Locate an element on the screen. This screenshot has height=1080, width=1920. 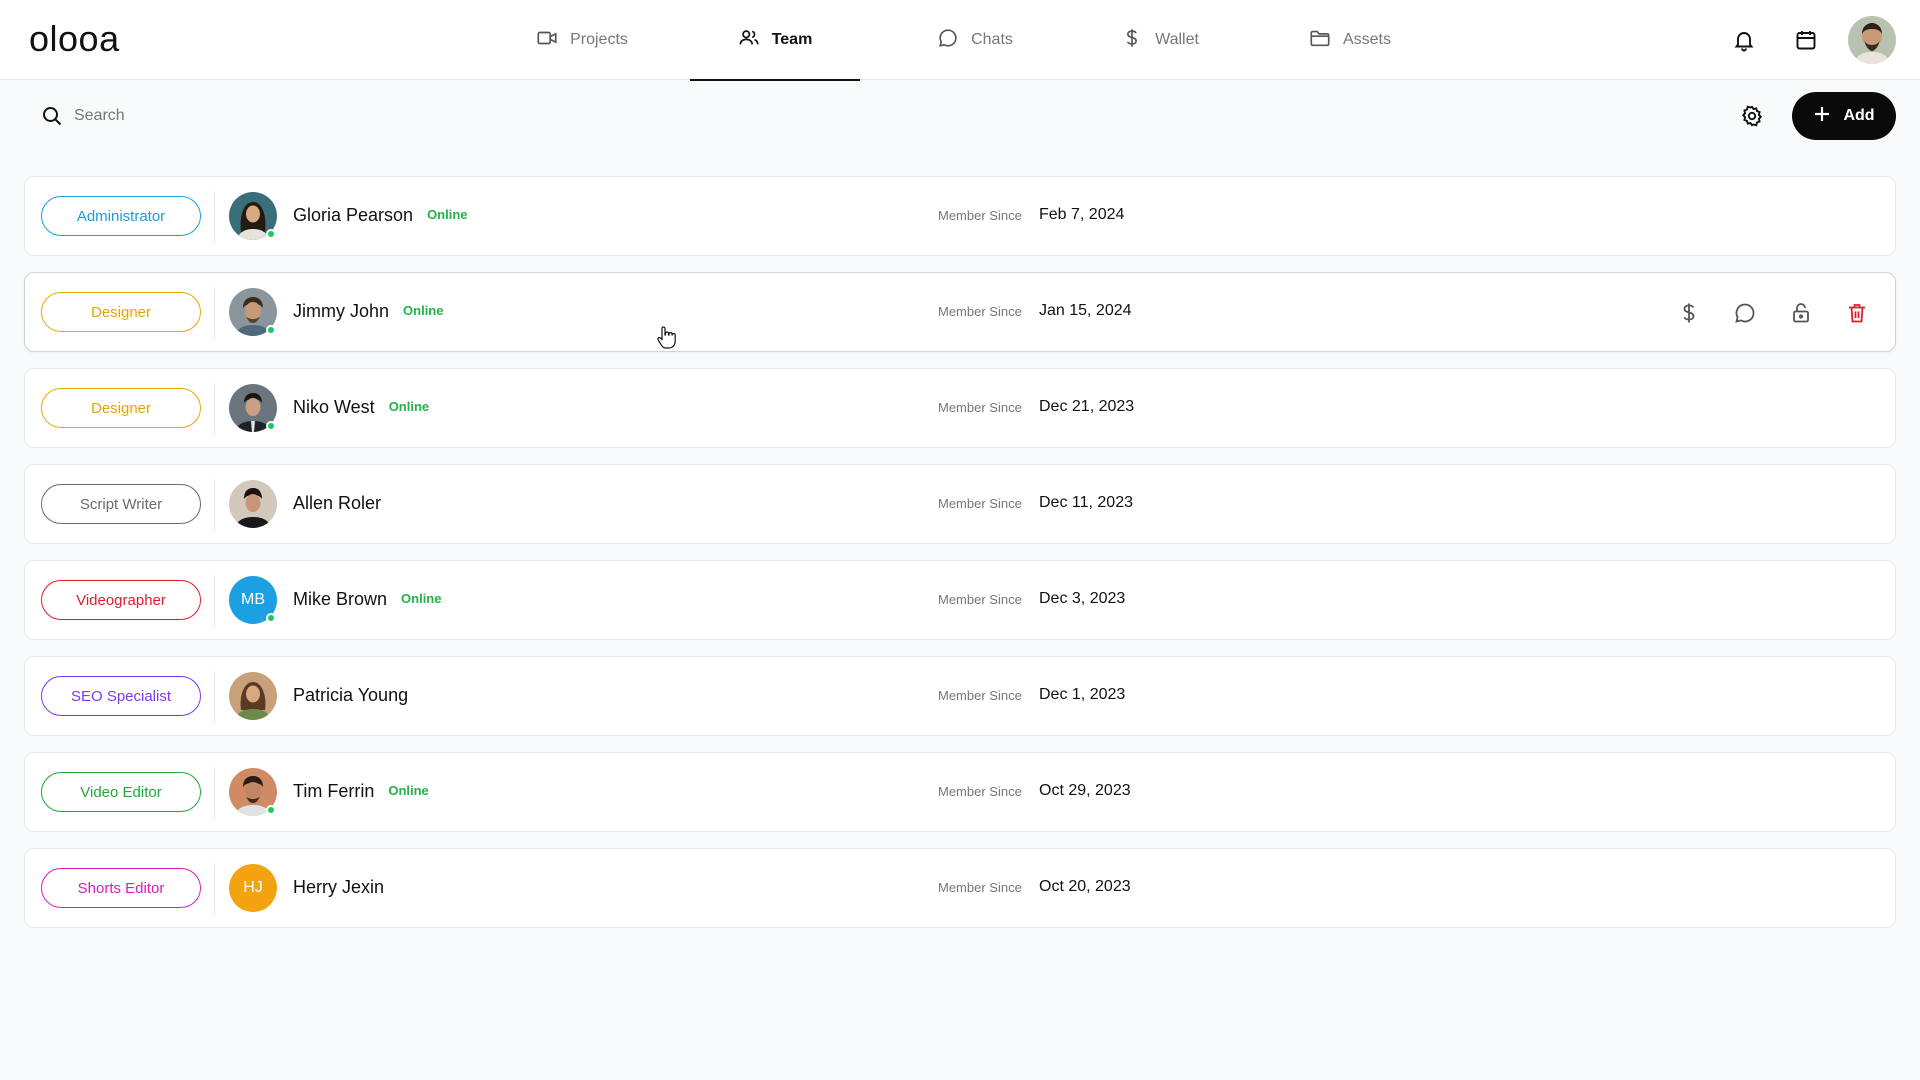
member-since-date: Dec 21, 2023 is located at coordinates (1087, 406).